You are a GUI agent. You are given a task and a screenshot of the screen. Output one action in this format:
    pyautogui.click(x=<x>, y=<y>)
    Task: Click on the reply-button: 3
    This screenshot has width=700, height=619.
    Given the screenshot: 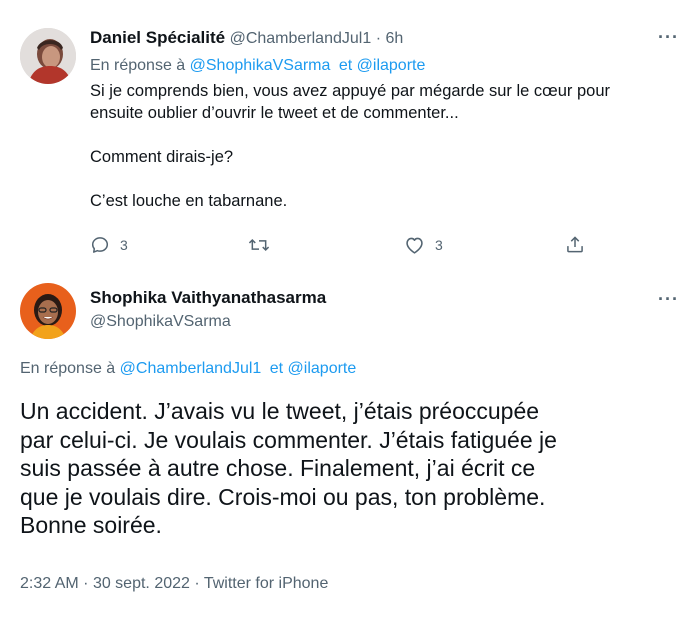 What is the action you would take?
    pyautogui.click(x=109, y=245)
    